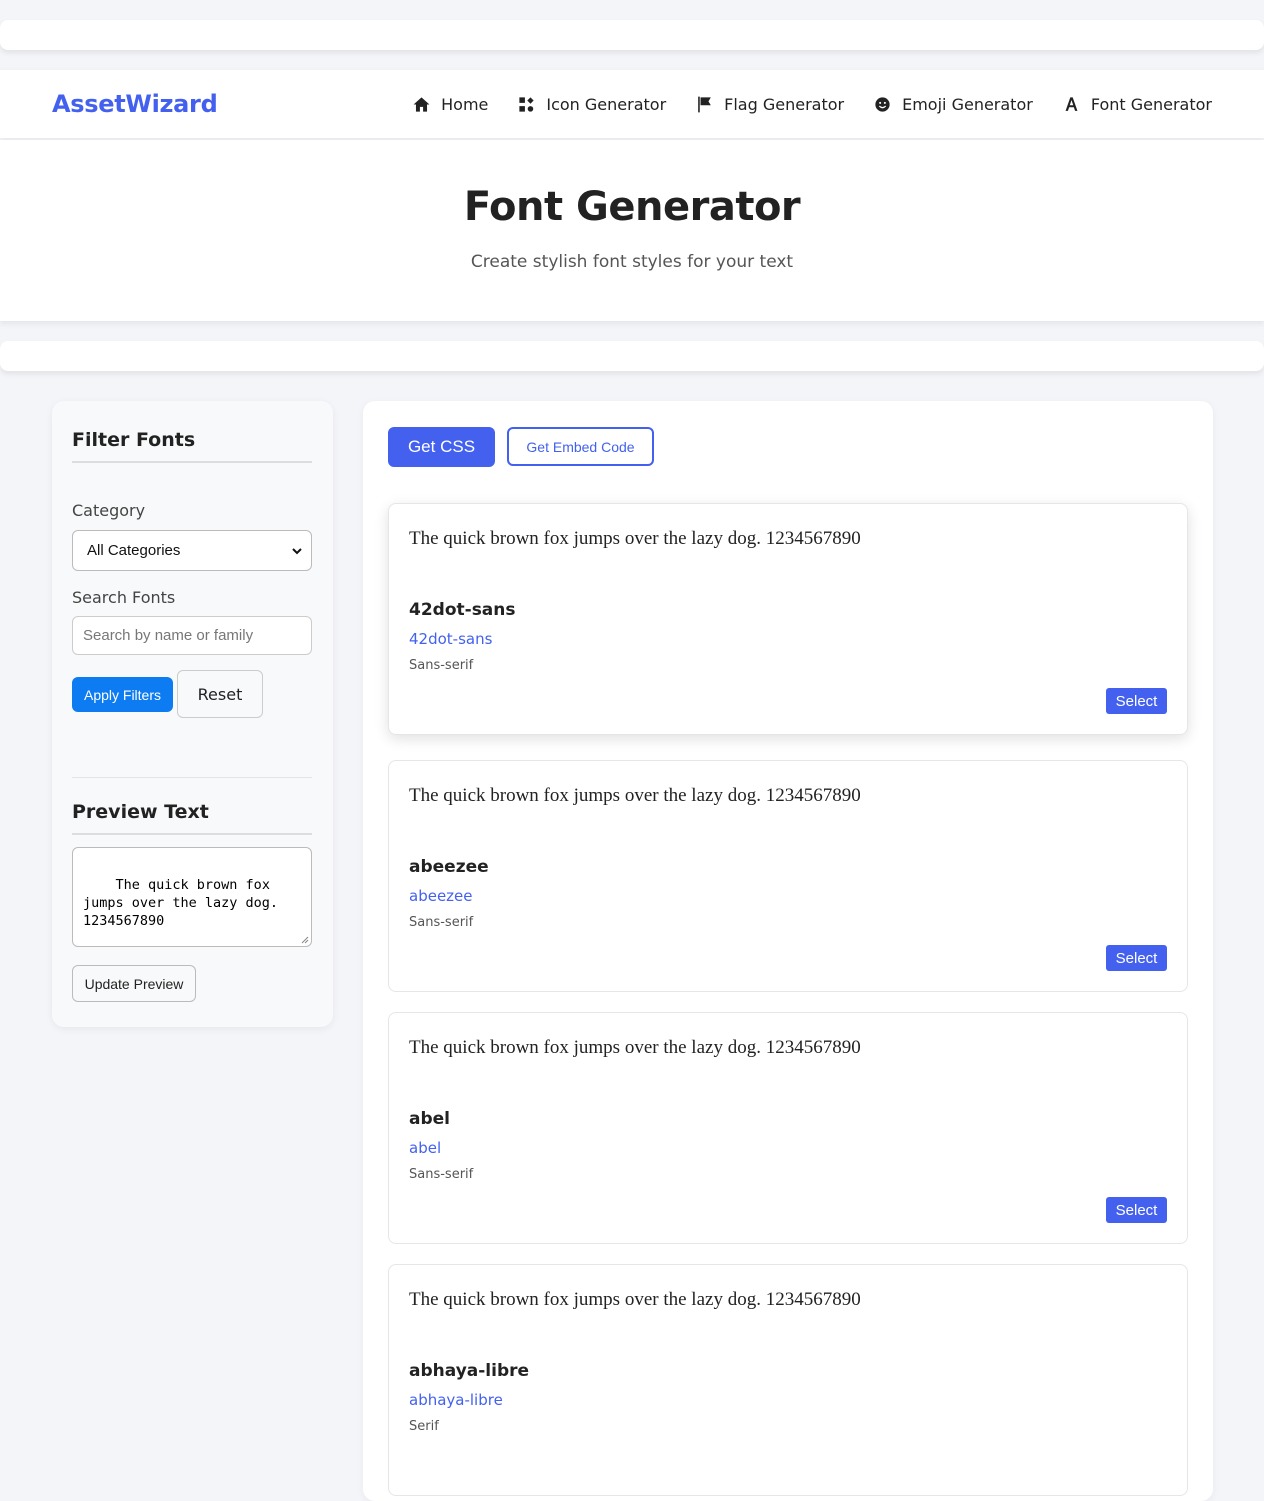 The height and width of the screenshot is (1501, 1264). I want to click on page-title: Font Generator, so click(632, 207).